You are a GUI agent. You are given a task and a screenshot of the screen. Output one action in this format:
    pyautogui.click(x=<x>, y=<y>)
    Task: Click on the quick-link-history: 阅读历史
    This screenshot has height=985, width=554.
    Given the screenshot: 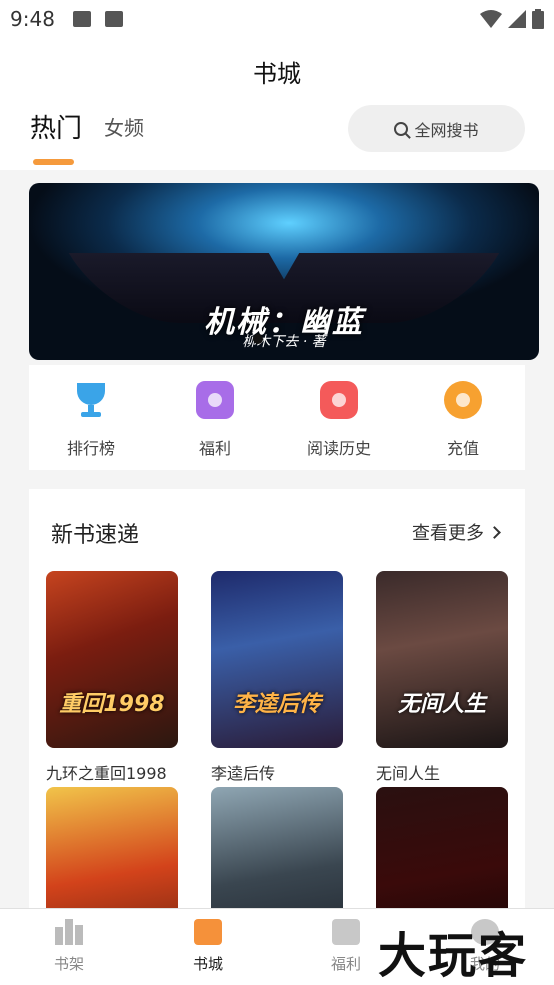 What is the action you would take?
    pyautogui.click(x=339, y=420)
    